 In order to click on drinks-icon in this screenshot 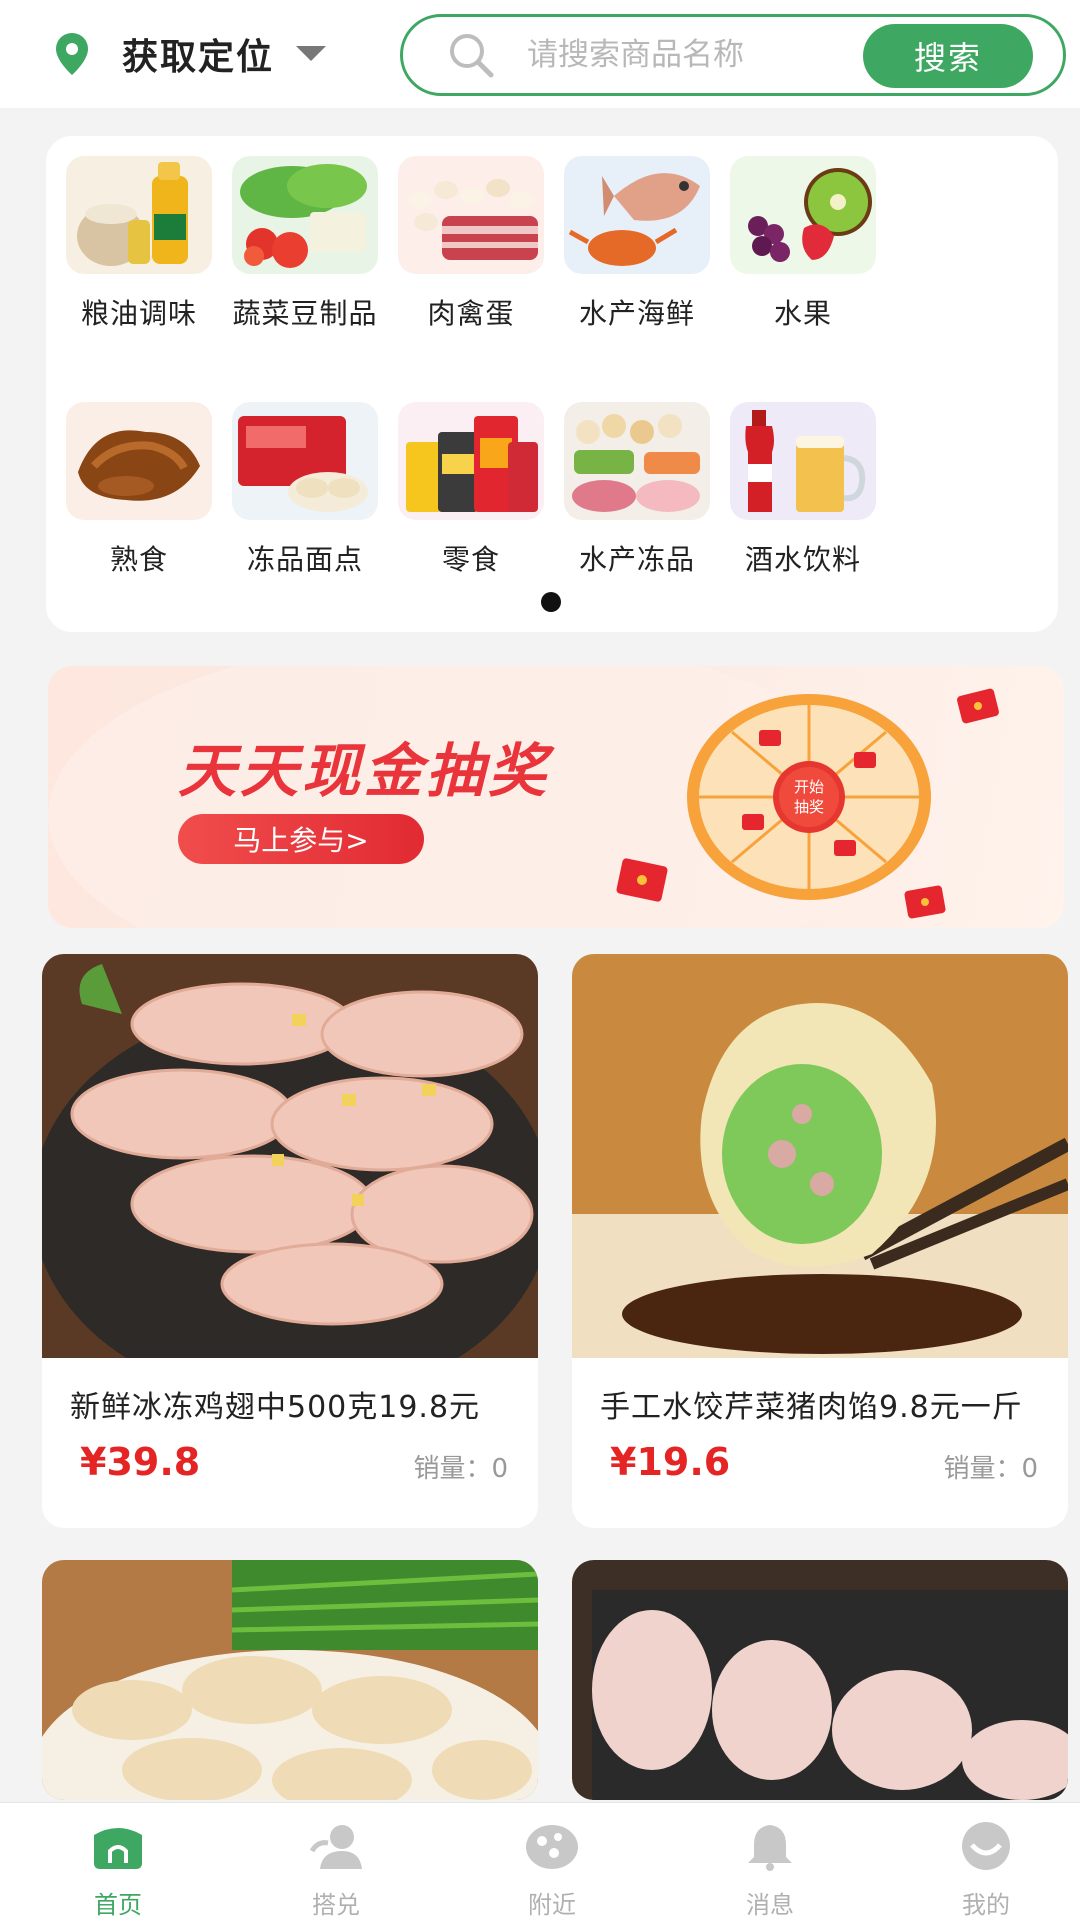, I will do `click(803, 461)`.